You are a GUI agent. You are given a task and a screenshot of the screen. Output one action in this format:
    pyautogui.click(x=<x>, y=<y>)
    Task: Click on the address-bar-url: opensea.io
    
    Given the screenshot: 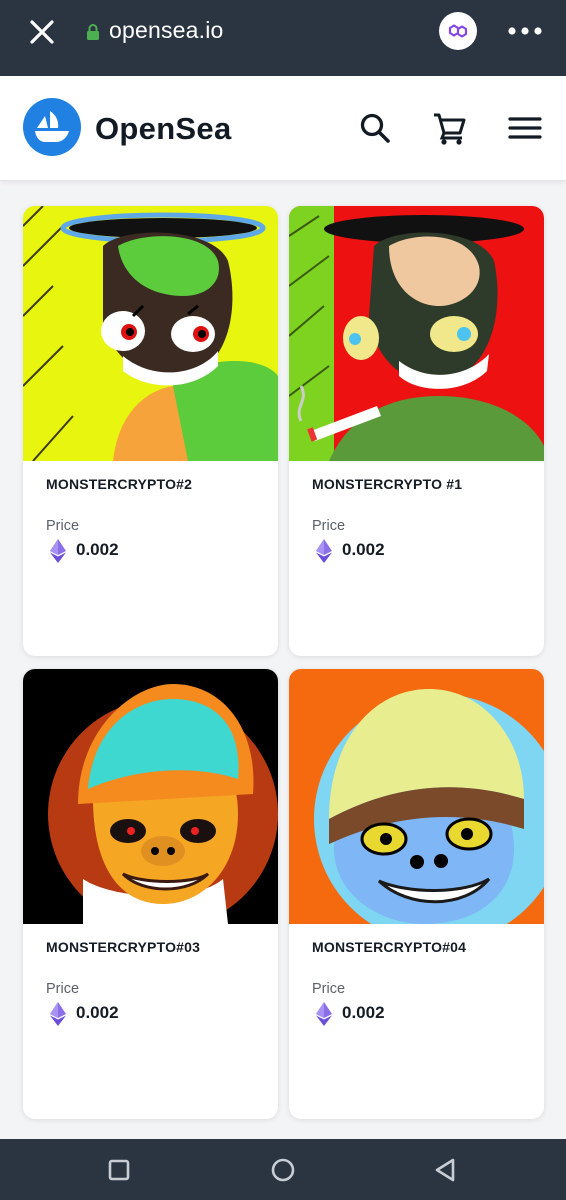 What is the action you would take?
    pyautogui.click(x=166, y=30)
    